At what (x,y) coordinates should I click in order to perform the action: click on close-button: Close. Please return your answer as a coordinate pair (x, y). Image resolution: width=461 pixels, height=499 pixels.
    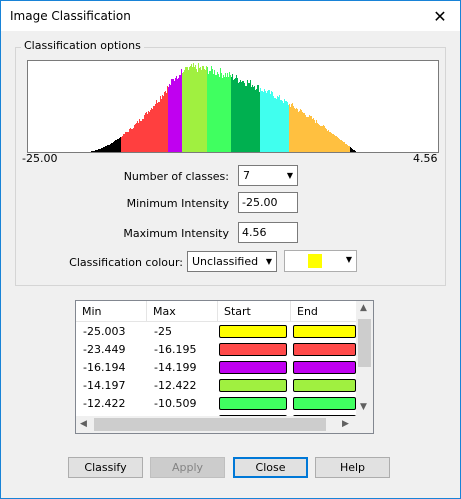
    Looking at the image, I should click on (270, 467).